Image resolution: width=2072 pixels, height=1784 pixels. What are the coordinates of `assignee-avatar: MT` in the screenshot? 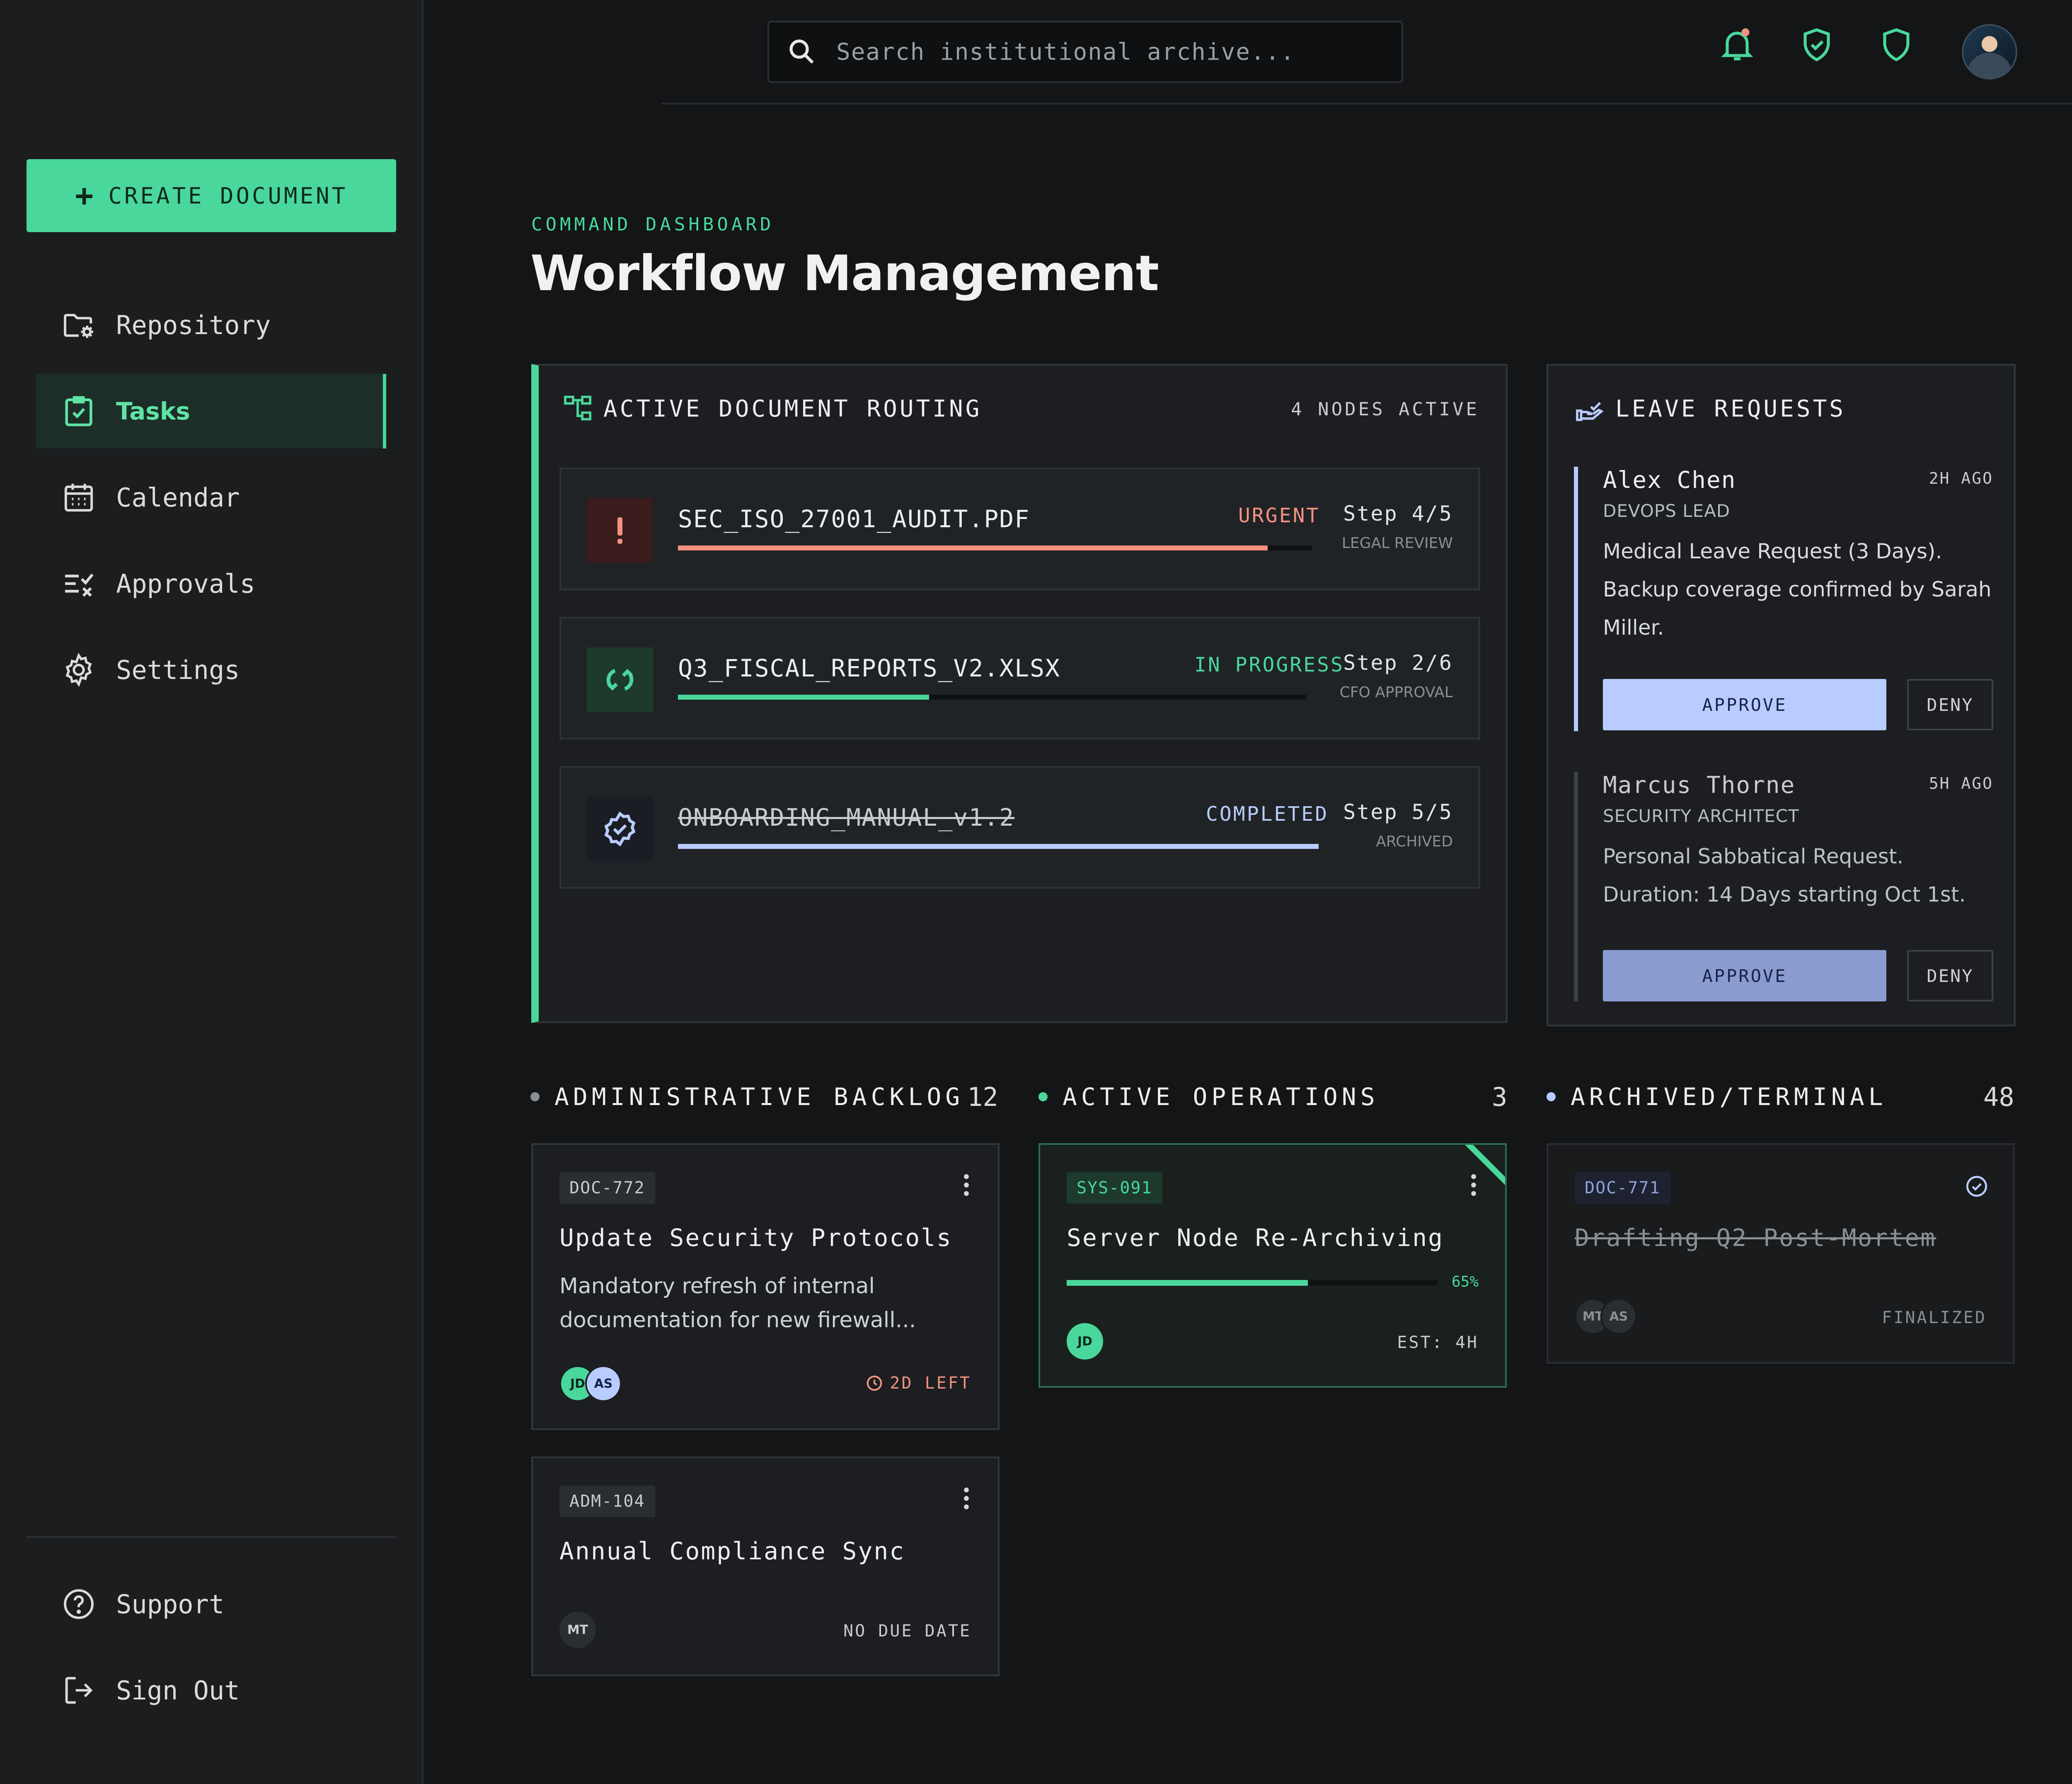 It's located at (577, 1630).